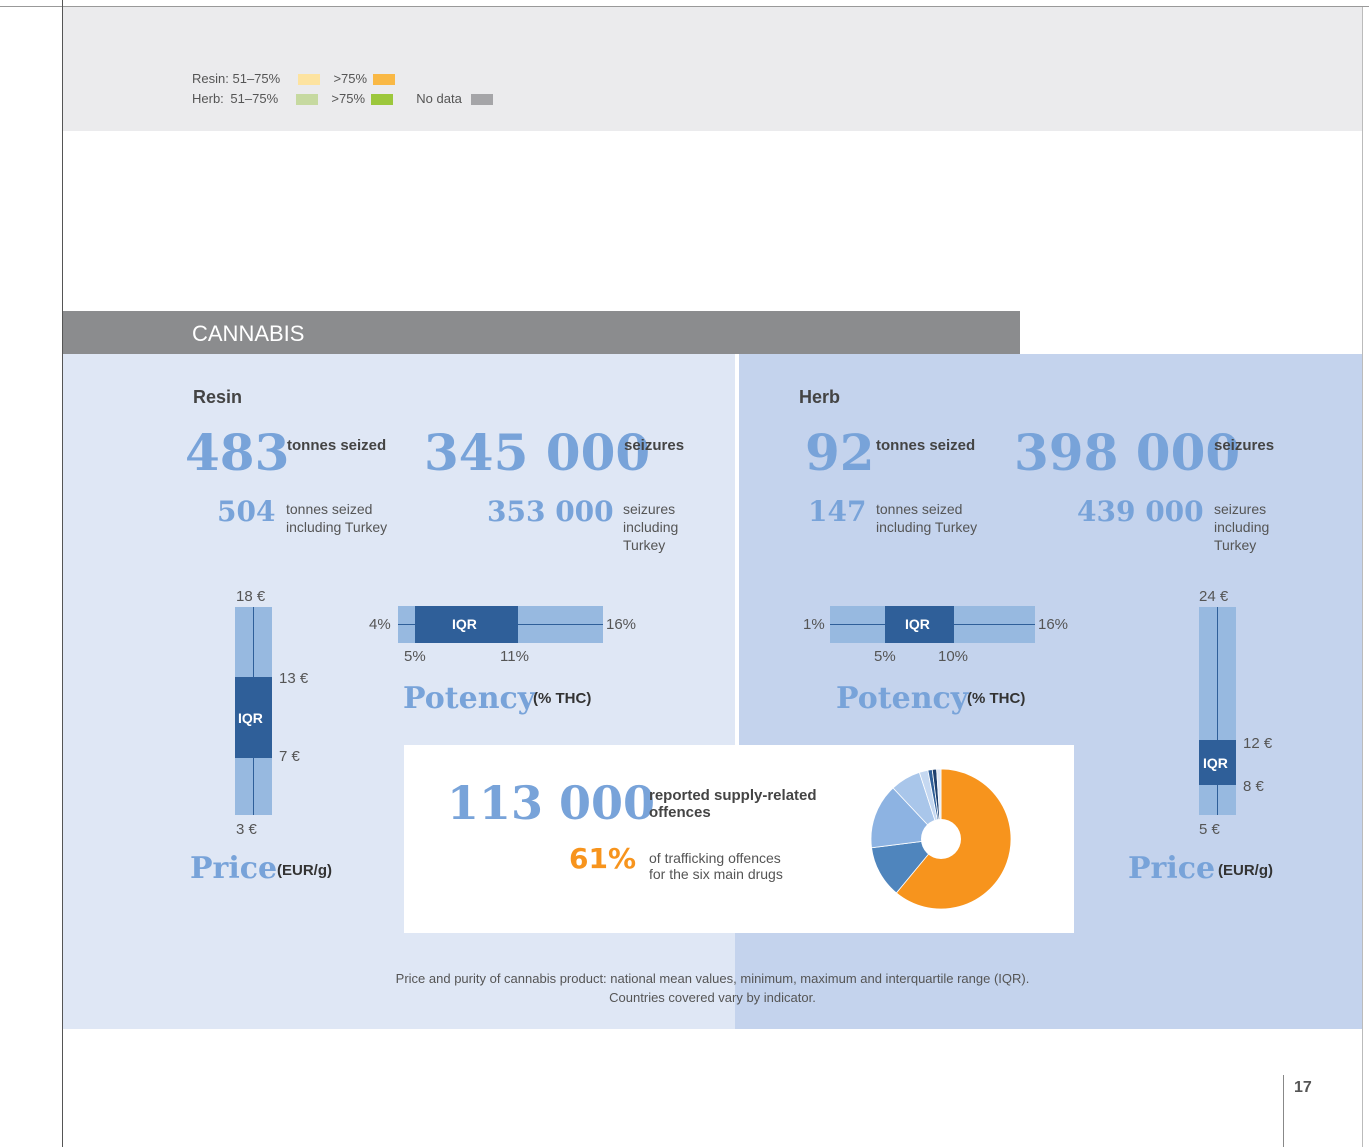 This screenshot has width=1369, height=1147. I want to click on resin-seizures-label: seizures, so click(654, 445).